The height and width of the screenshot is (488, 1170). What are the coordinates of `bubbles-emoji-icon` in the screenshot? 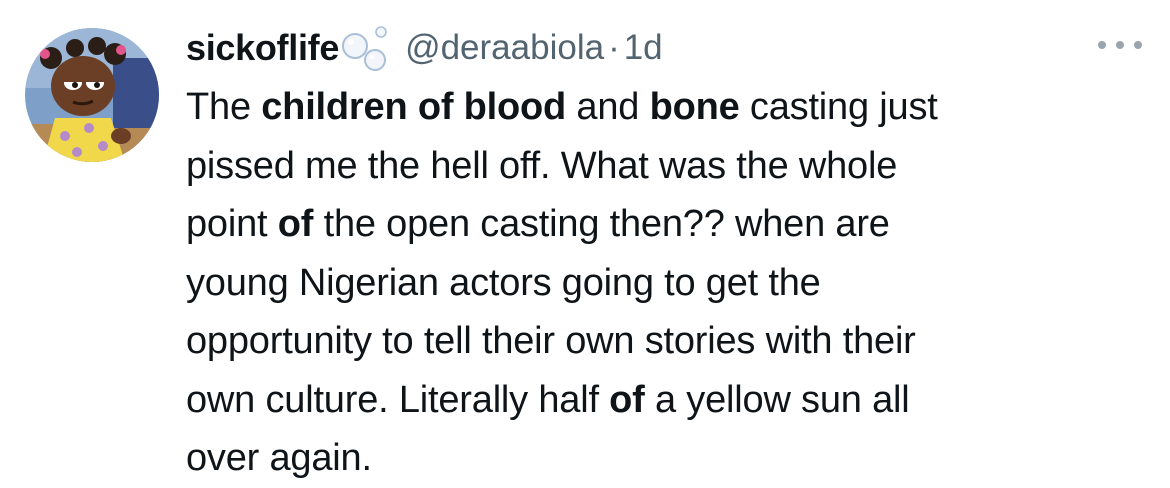 It's located at (371, 48).